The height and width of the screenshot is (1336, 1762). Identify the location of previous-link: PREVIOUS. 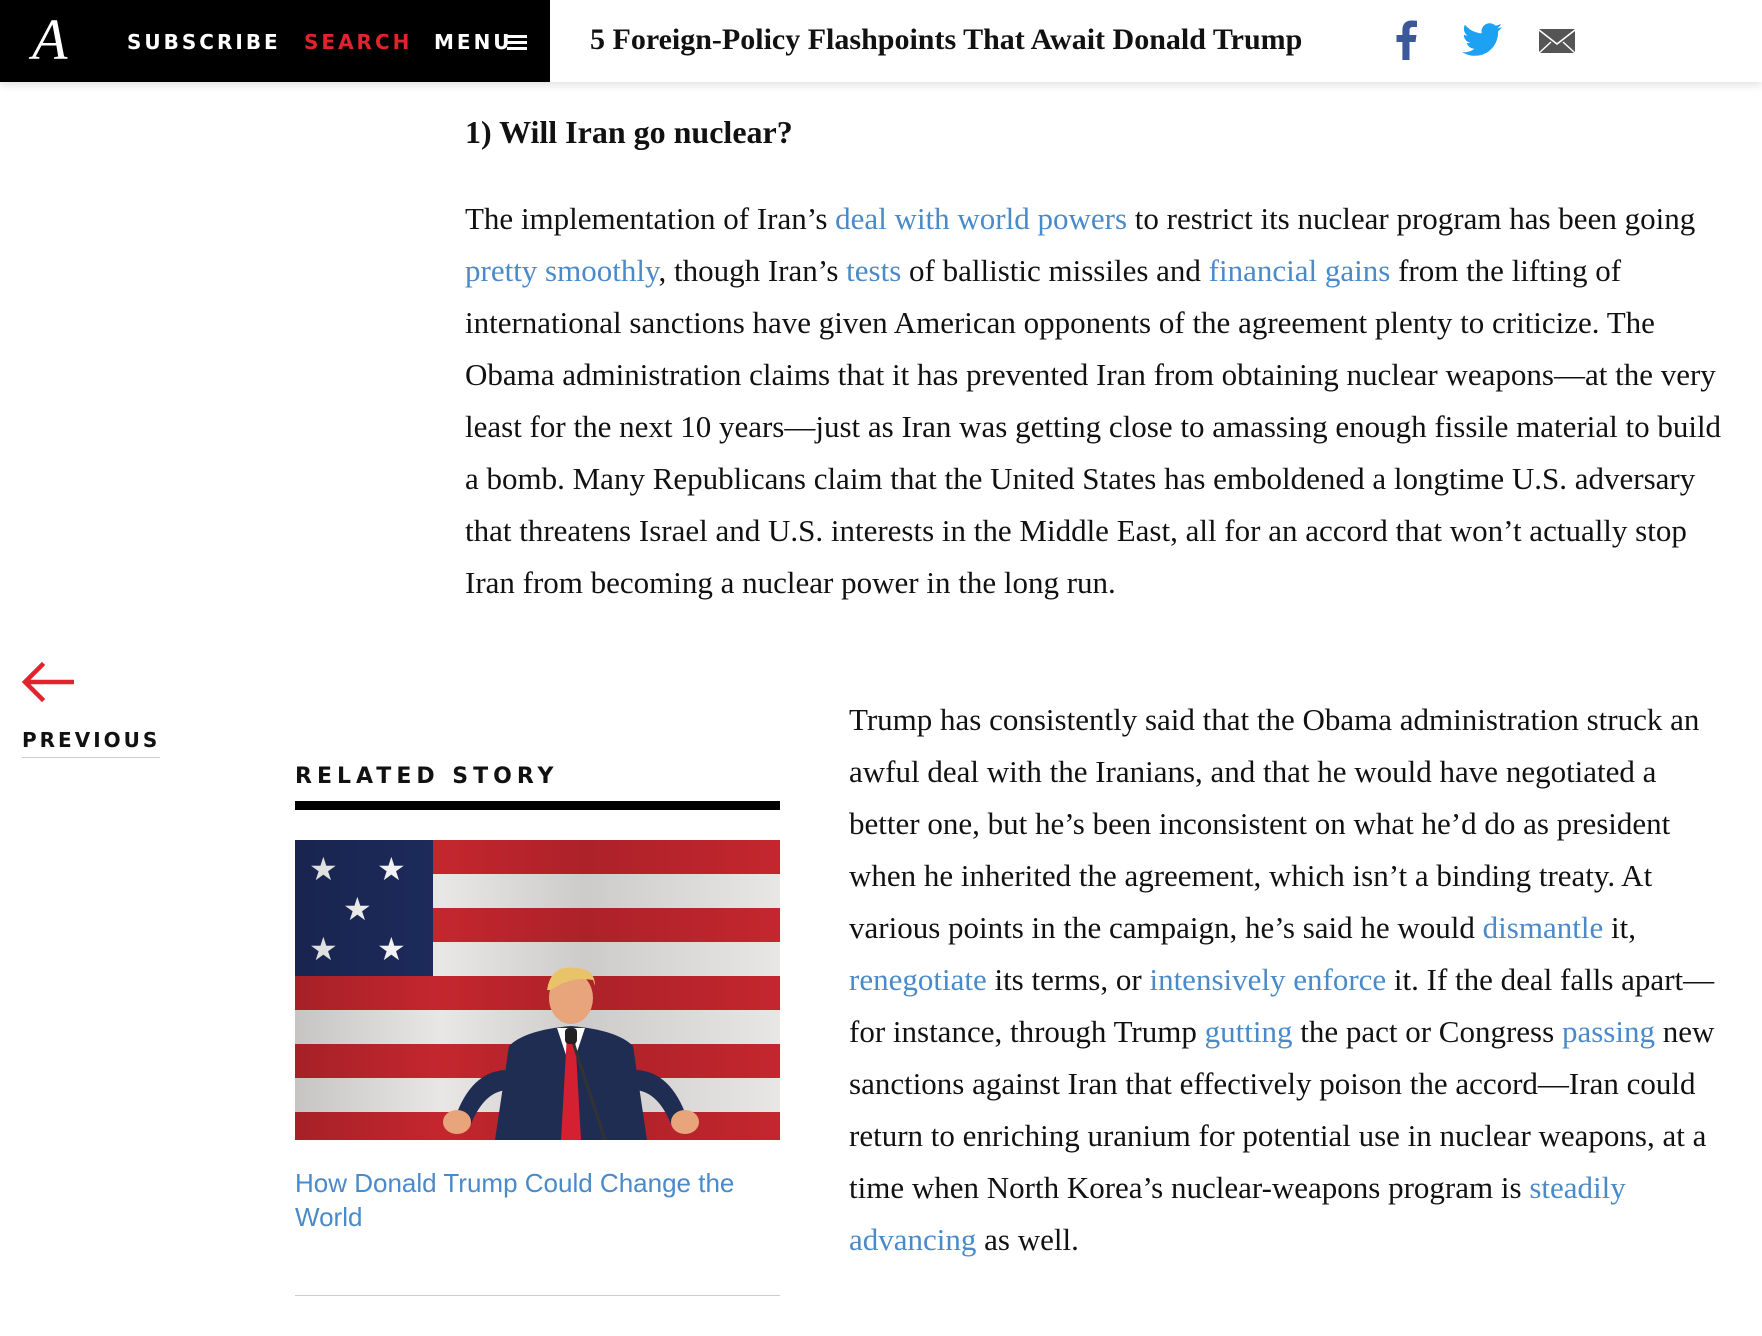
(91, 742).